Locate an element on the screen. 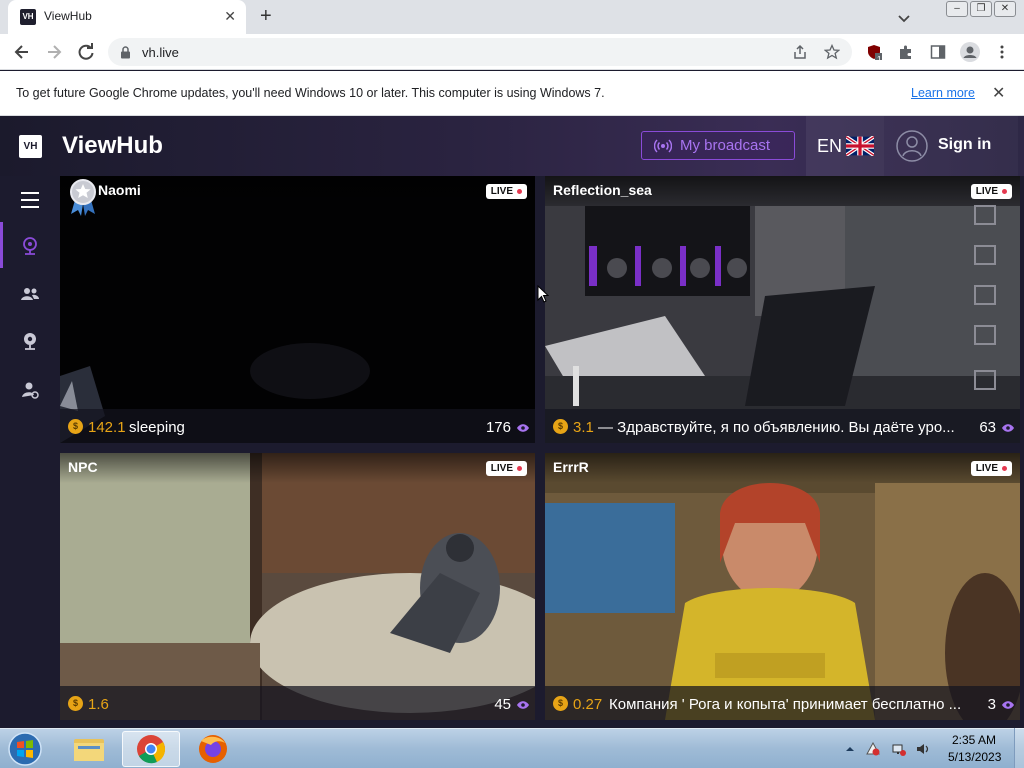 This screenshot has width=1024, height=768. mouse-cursor-icon is located at coordinates (543, 294).